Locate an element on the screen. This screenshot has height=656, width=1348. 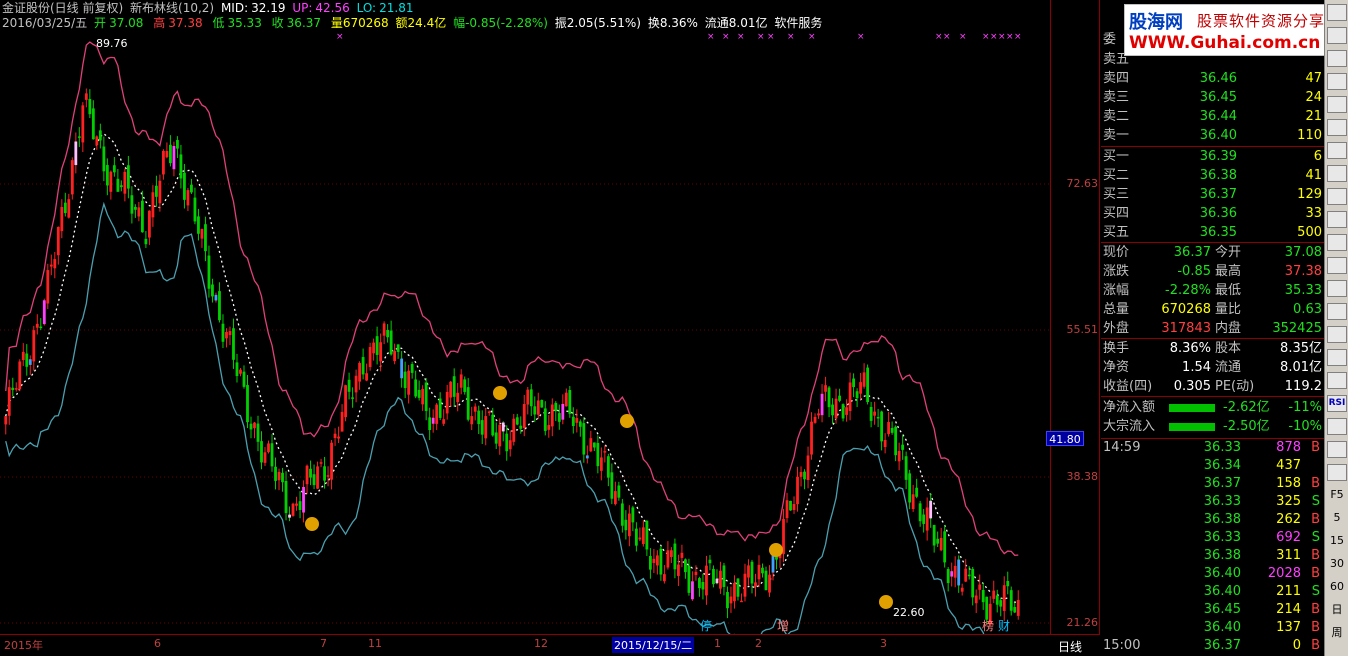
stat-value: 317843 is located at coordinates (1186, 328).